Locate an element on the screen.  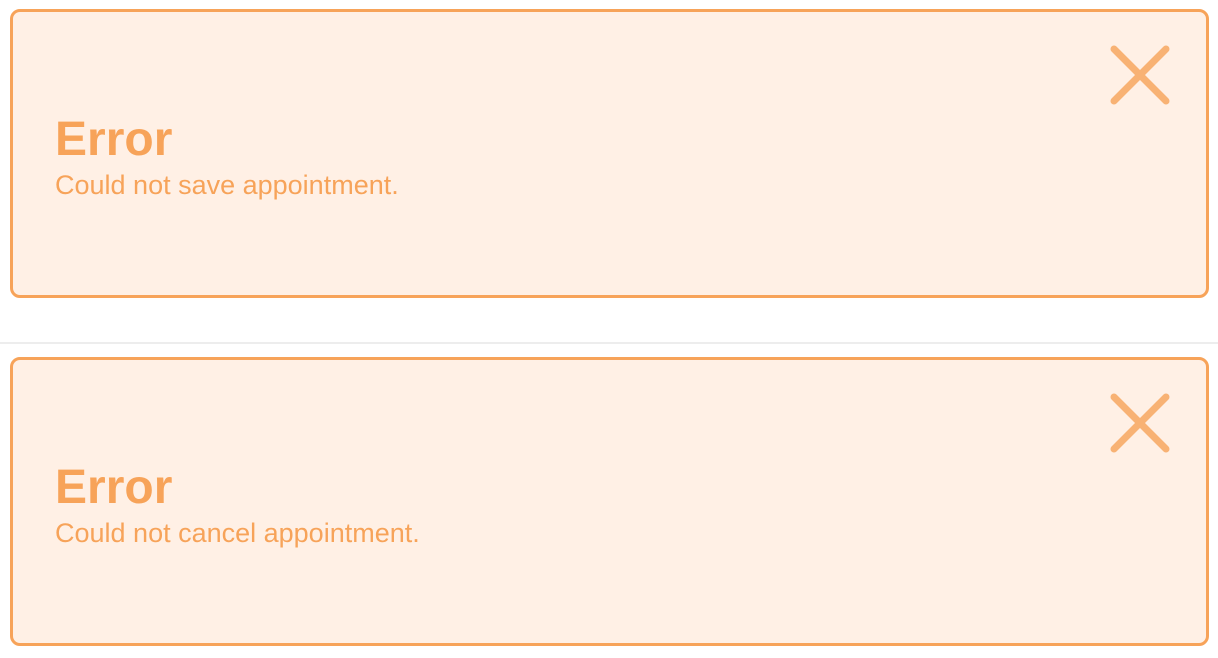
alert-message: Could not cancel appointment. is located at coordinates (237, 533).